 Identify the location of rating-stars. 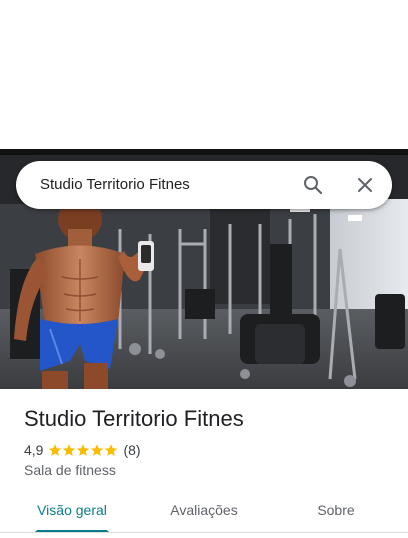
(83, 450).